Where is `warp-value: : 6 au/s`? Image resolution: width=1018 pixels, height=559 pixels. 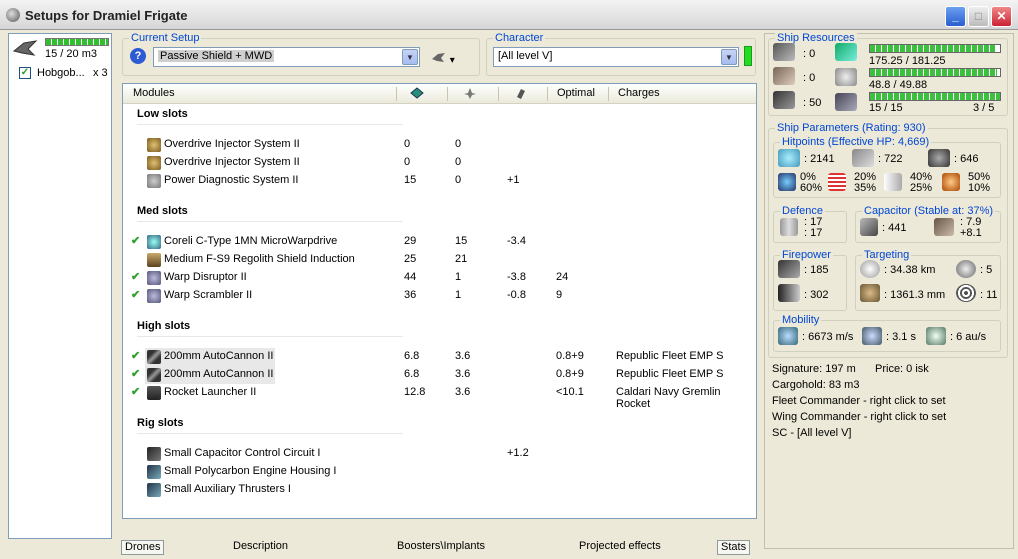 warp-value: : 6 au/s is located at coordinates (968, 337).